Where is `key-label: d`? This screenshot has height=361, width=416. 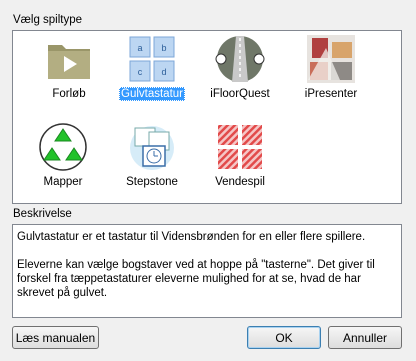
key-label: d is located at coordinates (163, 72).